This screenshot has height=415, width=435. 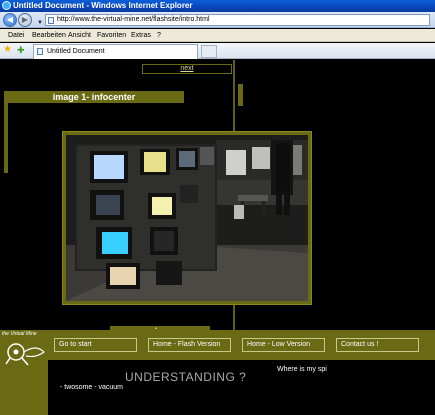 I want to click on tab-current: Untitled Document, so click(x=115, y=51).